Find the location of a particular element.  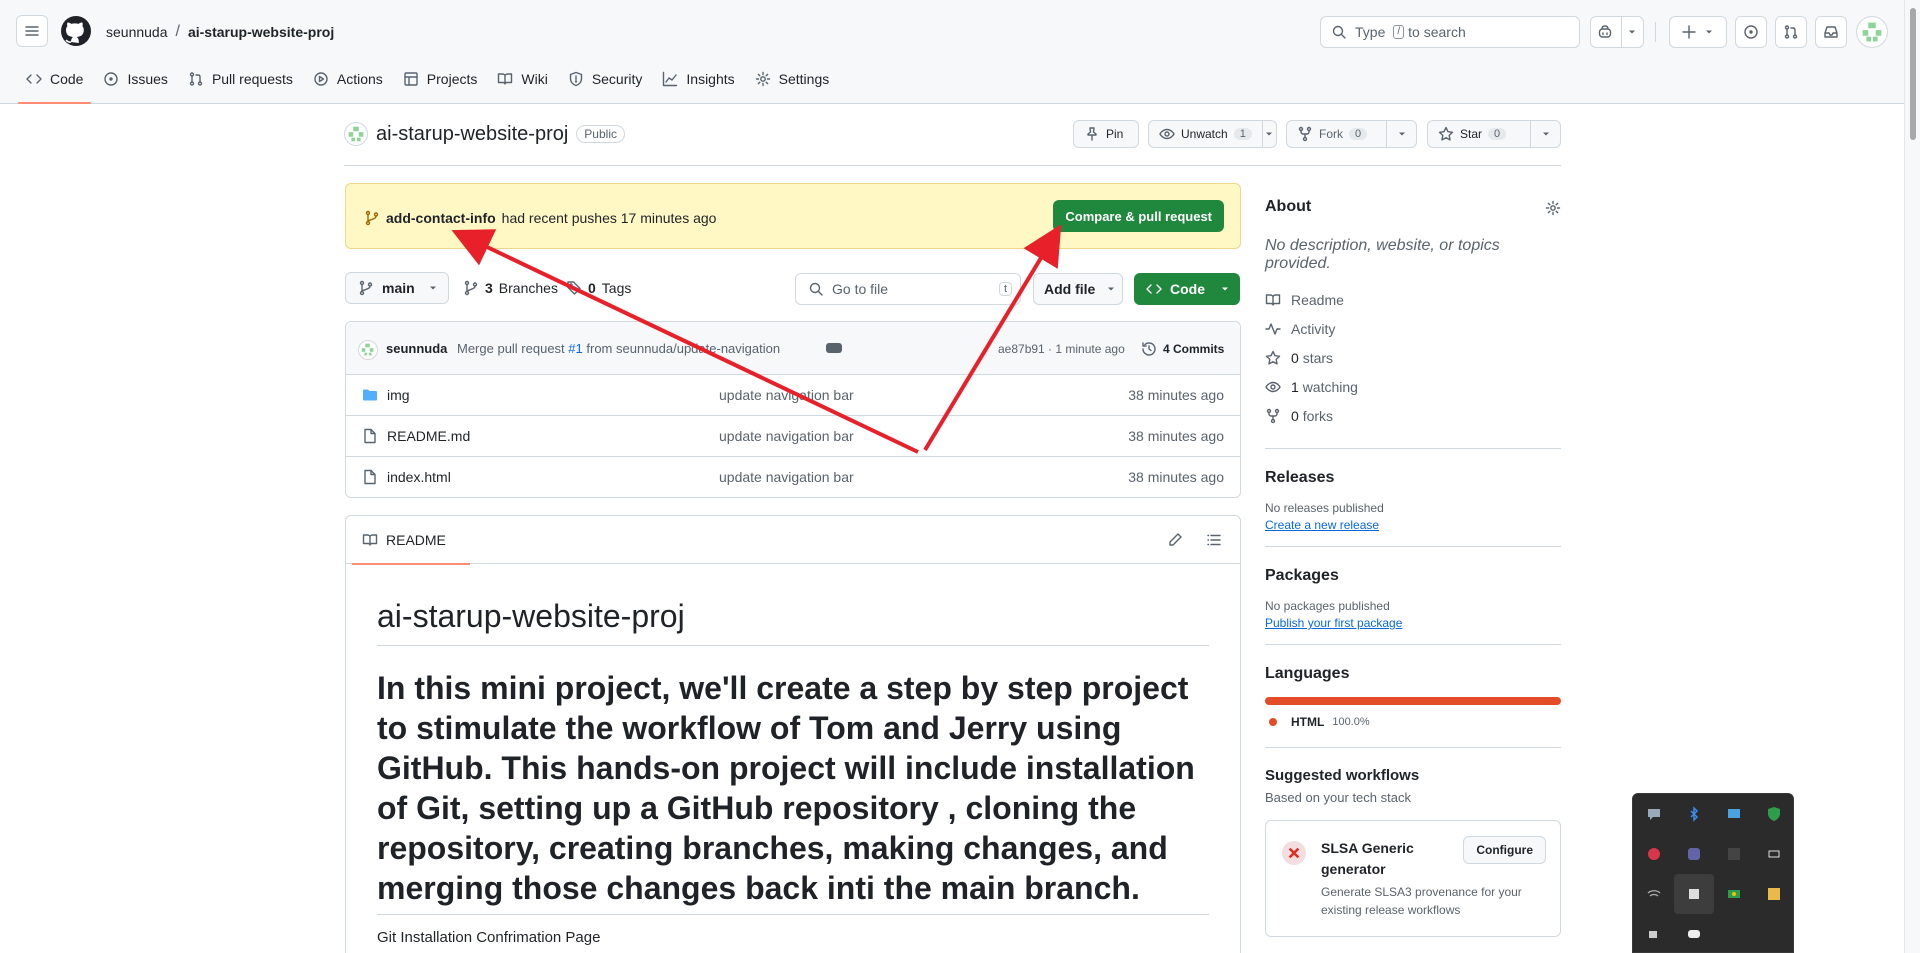

code-button: Code is located at coordinates (1187, 289).